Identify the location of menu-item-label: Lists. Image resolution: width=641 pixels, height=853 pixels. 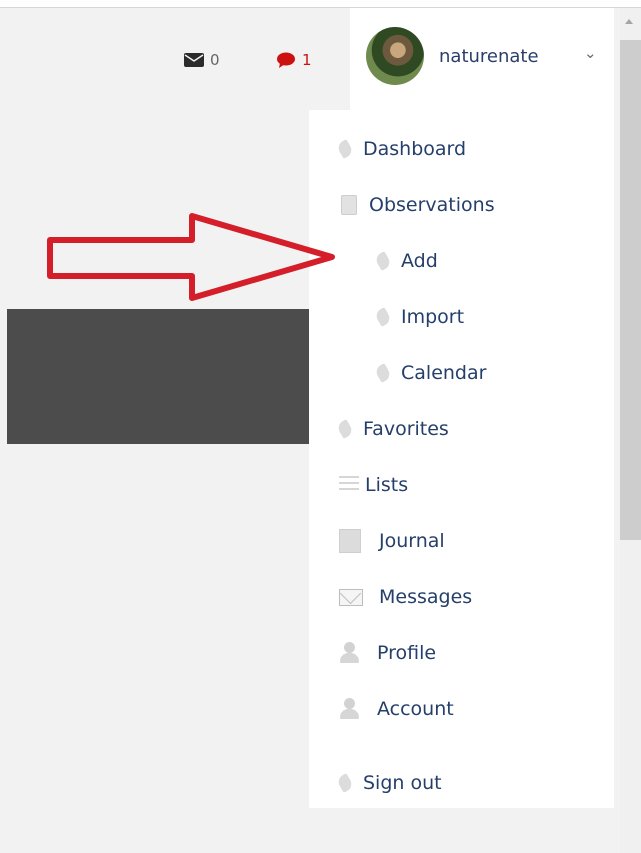
(387, 485).